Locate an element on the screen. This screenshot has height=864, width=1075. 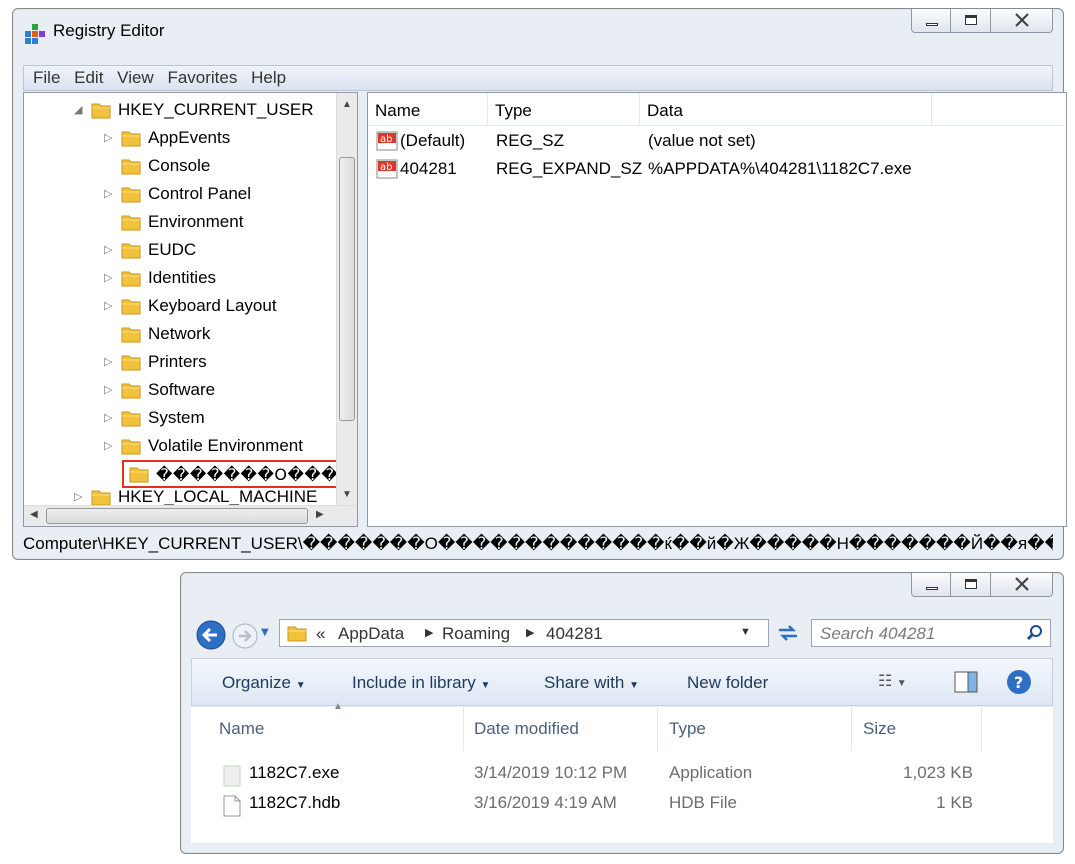
column-size: Size is located at coordinates (879, 729).